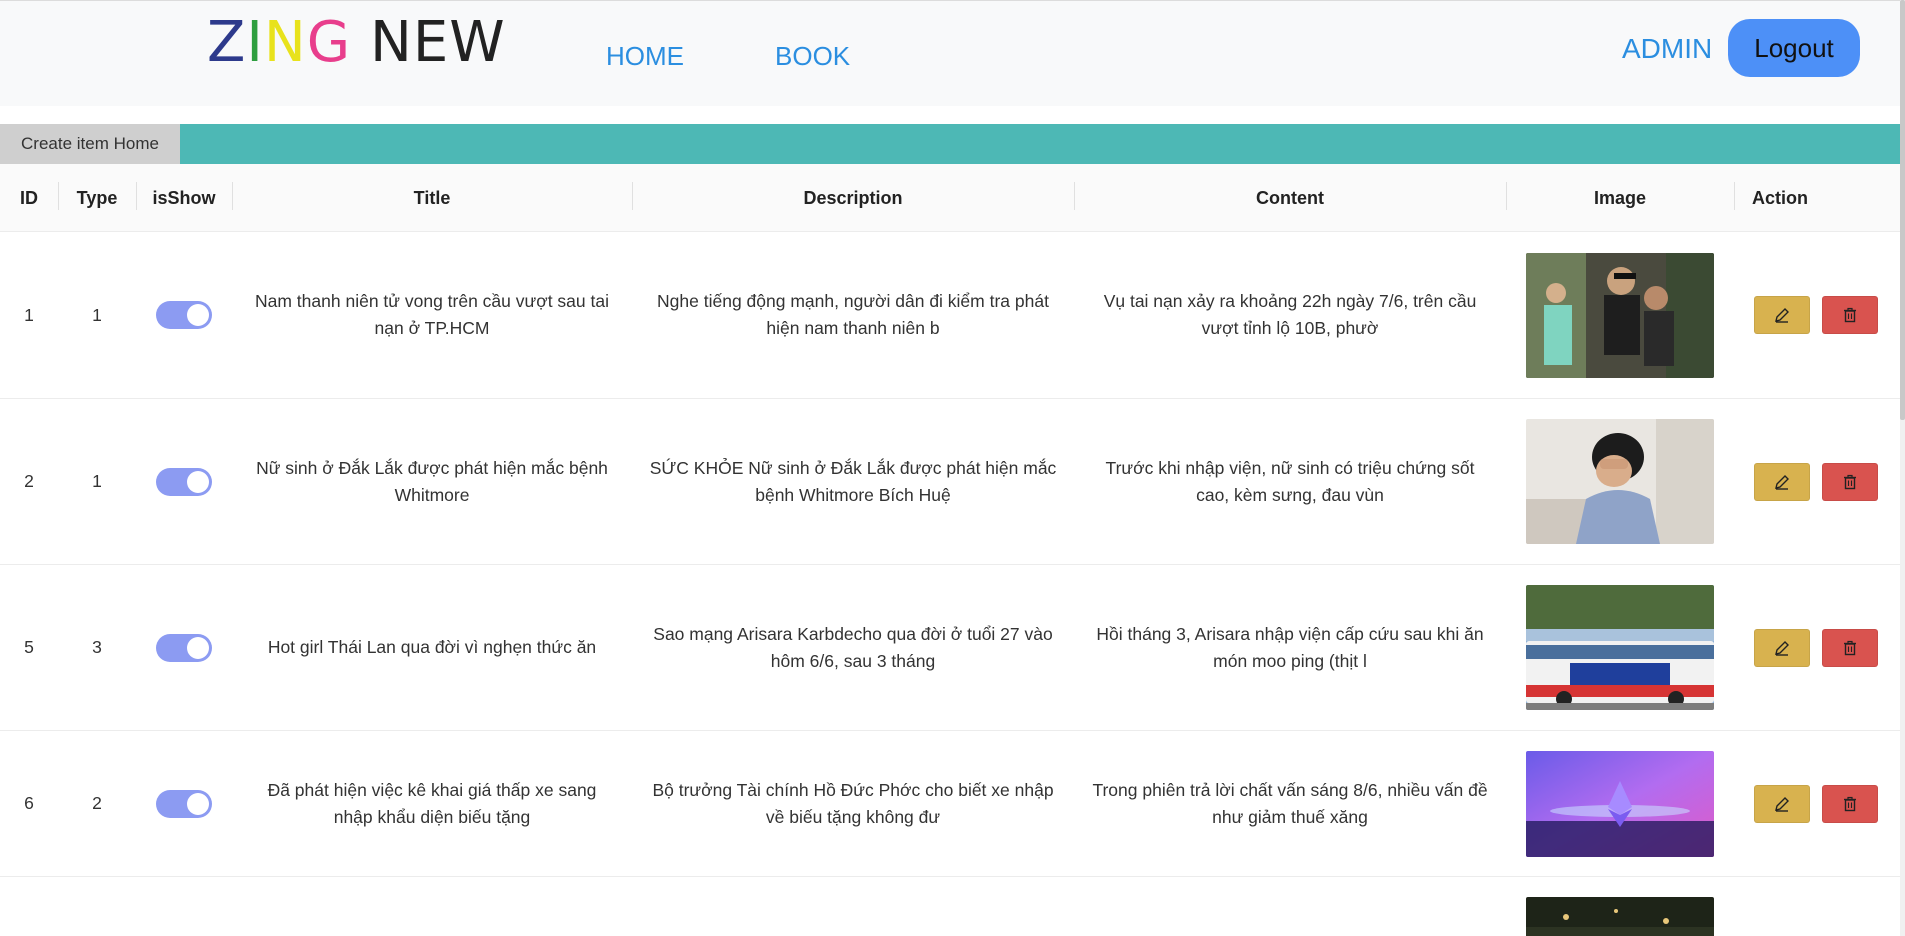  What do you see at coordinates (90, 144) in the screenshot?
I see `create-item-button: Create item Home` at bounding box center [90, 144].